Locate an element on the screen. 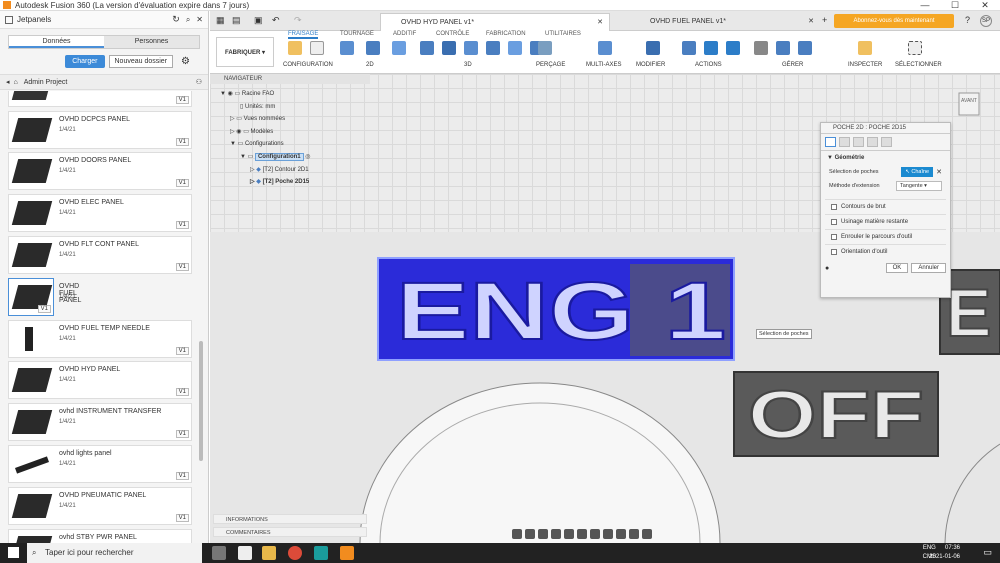 The height and width of the screenshot is (563, 1000). select-icon is located at coordinates (915, 48).